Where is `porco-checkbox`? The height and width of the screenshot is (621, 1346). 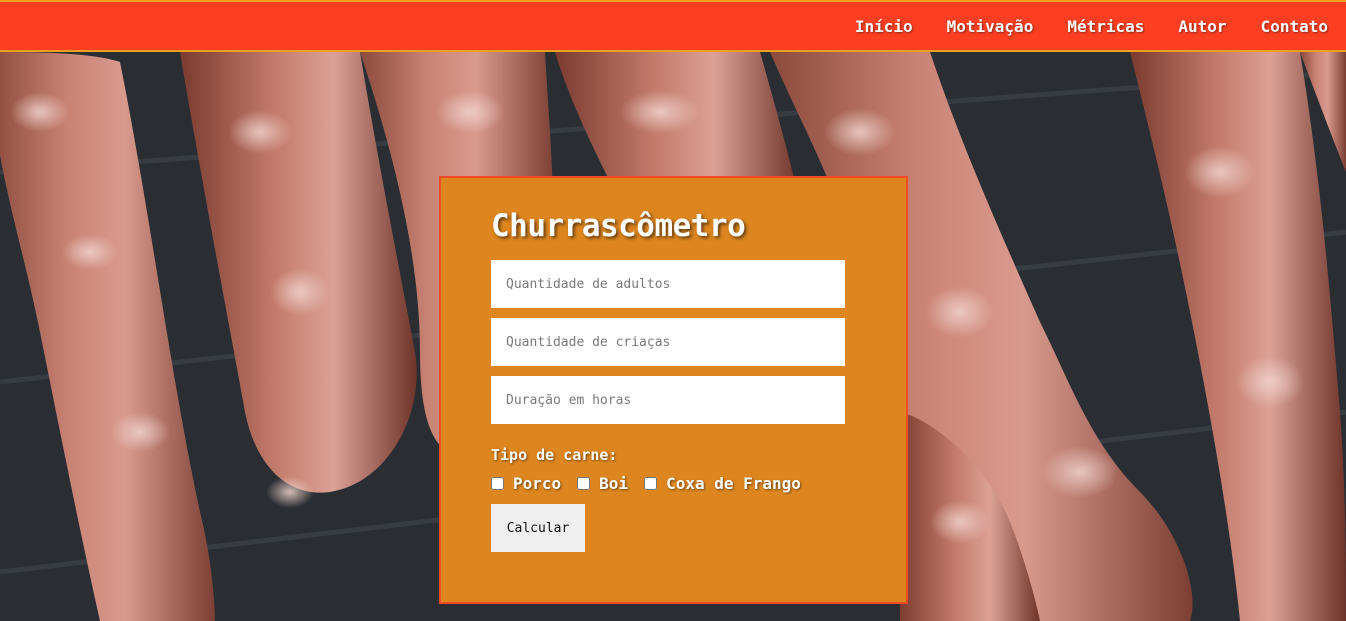
porco-checkbox is located at coordinates (497, 483).